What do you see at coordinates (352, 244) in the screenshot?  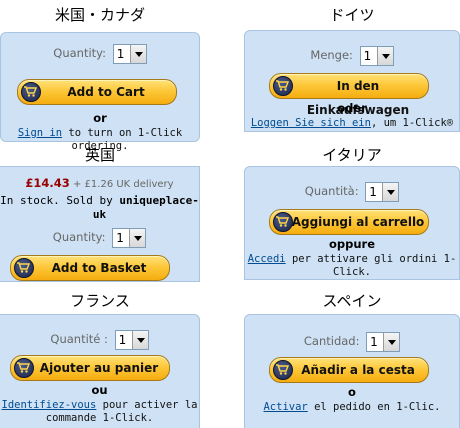 I see `or-text: oppure` at bounding box center [352, 244].